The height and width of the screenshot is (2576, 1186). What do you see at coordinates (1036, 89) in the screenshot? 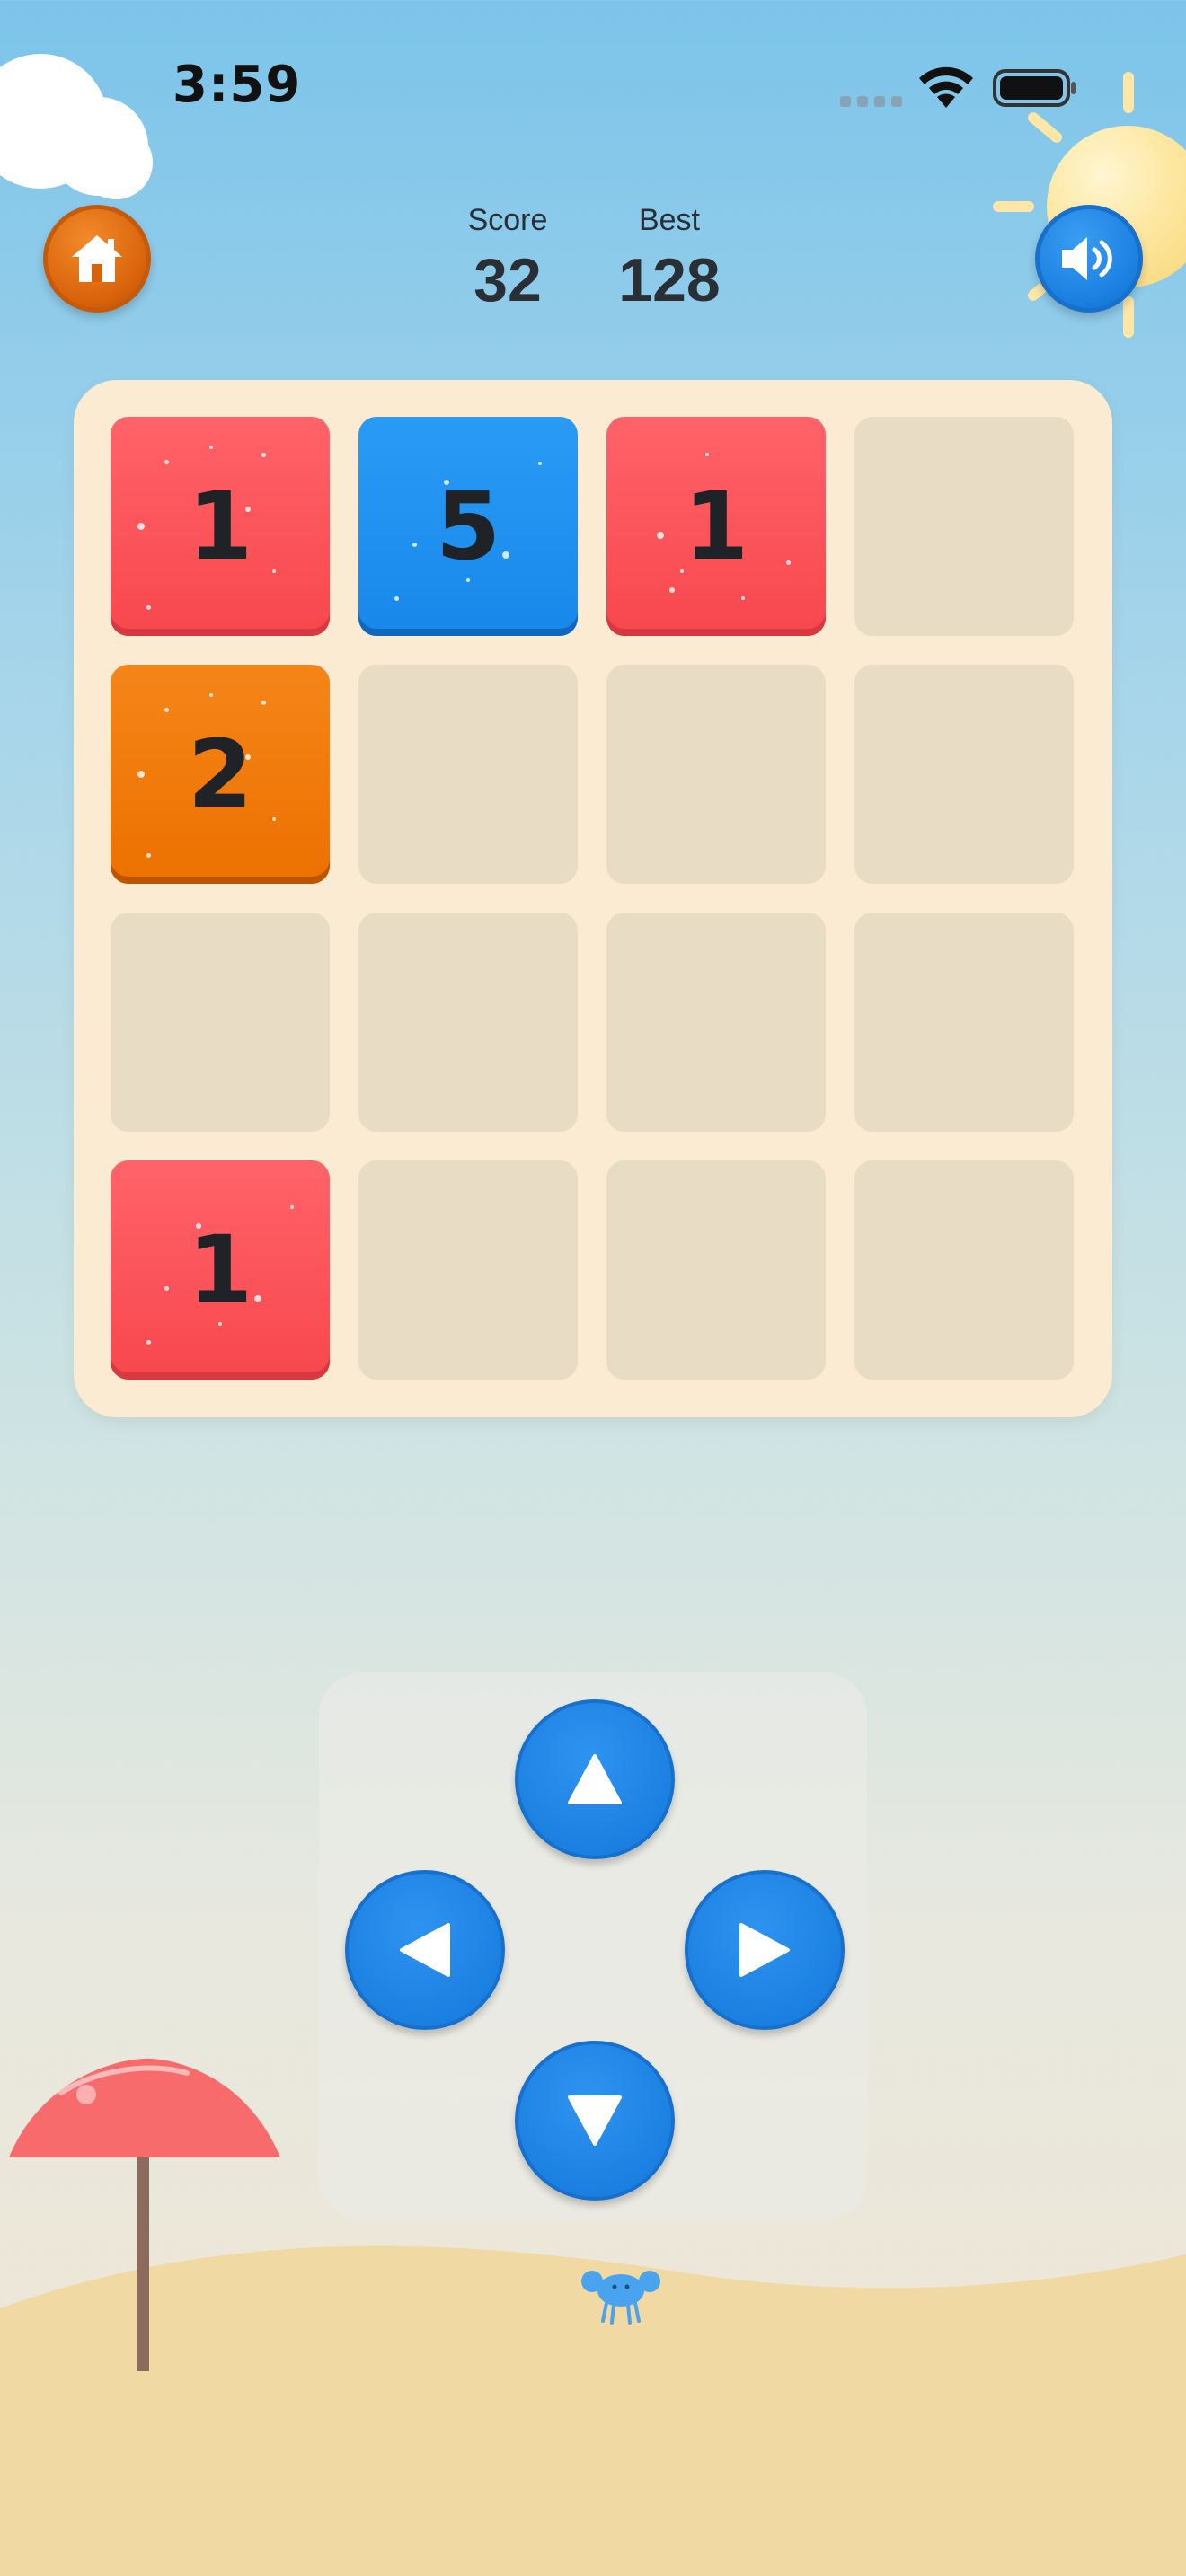
I see `battery-icon` at bounding box center [1036, 89].